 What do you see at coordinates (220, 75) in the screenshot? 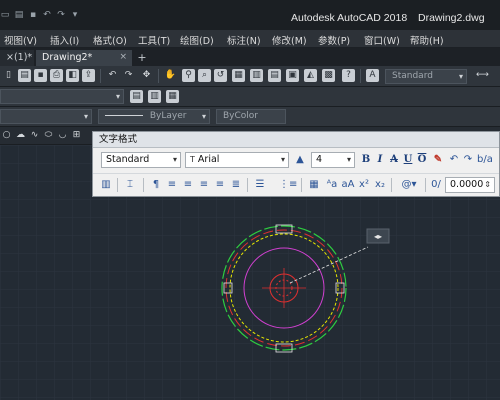
I see `zoom-previous-icon: ↺` at bounding box center [220, 75].